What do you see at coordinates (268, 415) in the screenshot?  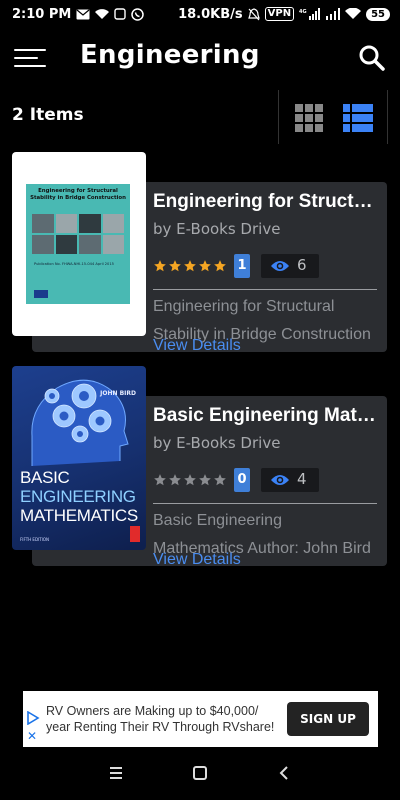 I see `book-title: Basic Engineering Mathematics` at bounding box center [268, 415].